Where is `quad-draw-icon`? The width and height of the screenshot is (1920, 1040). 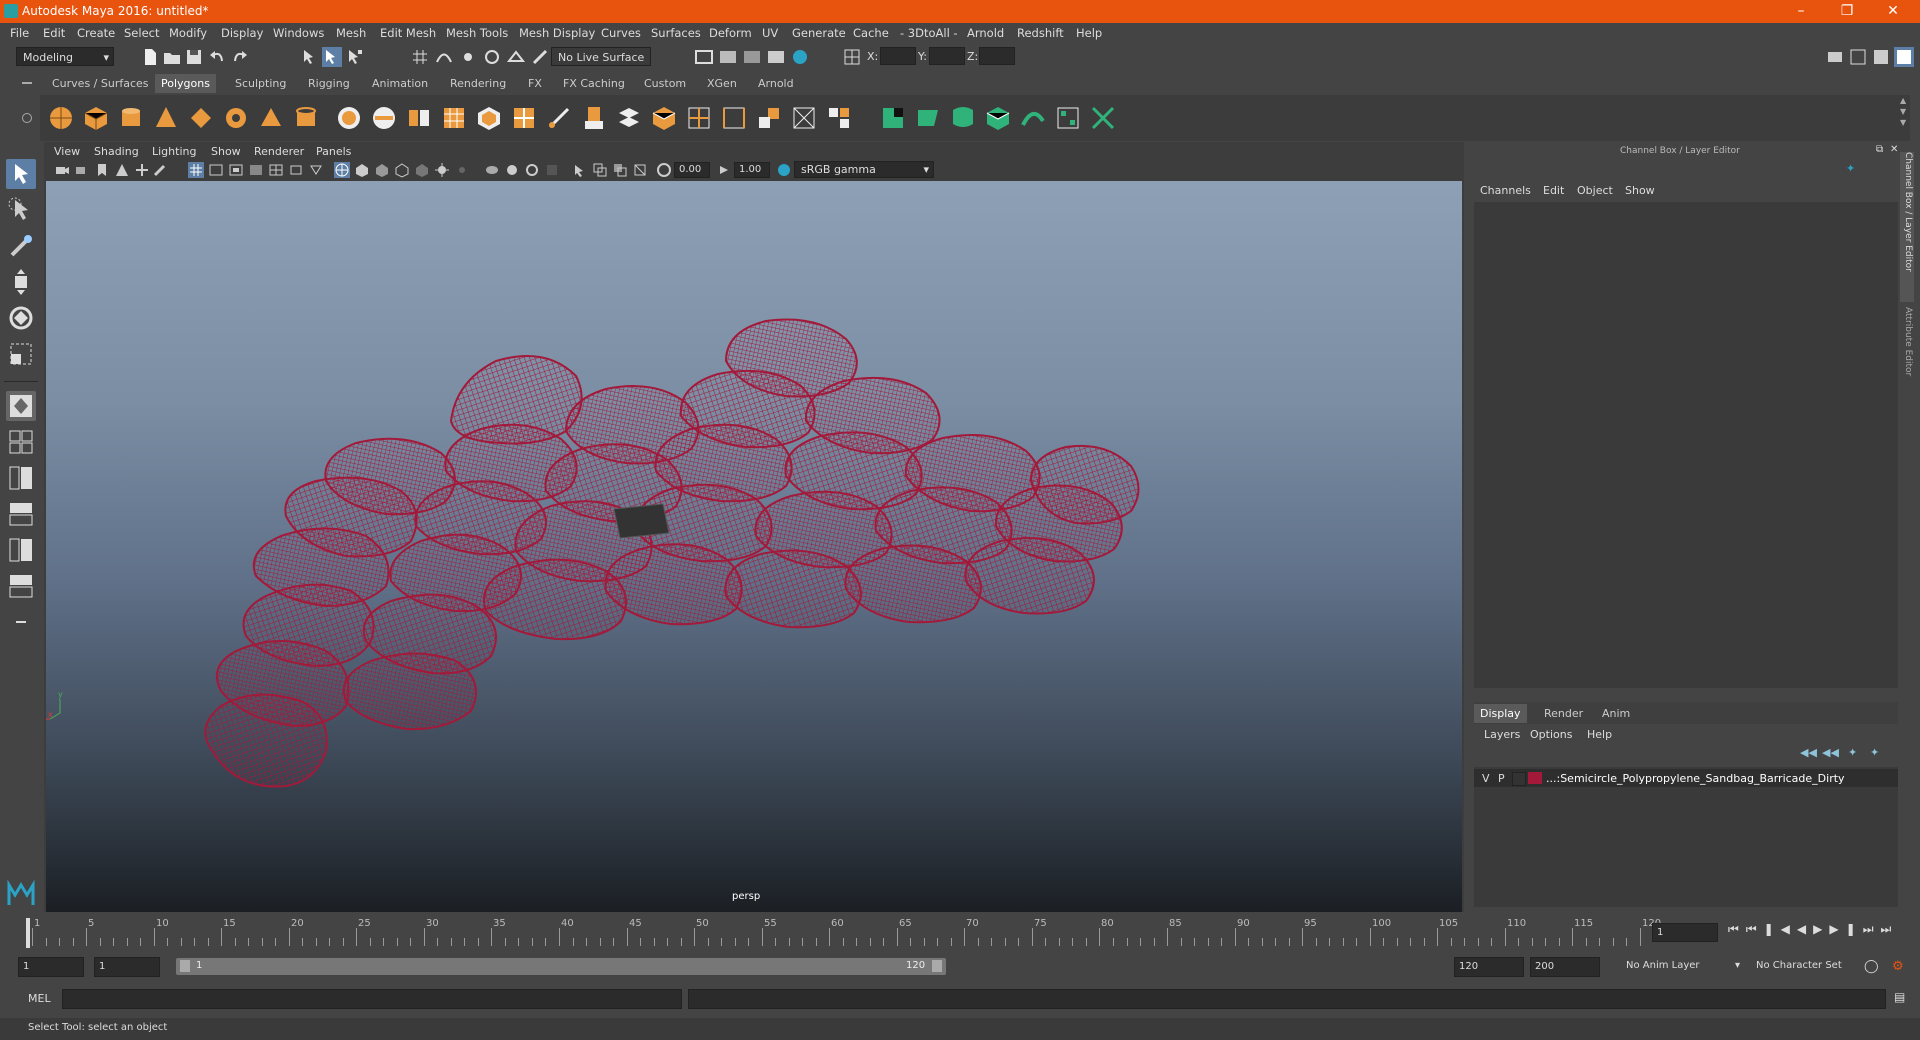 quad-draw-icon is located at coordinates (559, 118).